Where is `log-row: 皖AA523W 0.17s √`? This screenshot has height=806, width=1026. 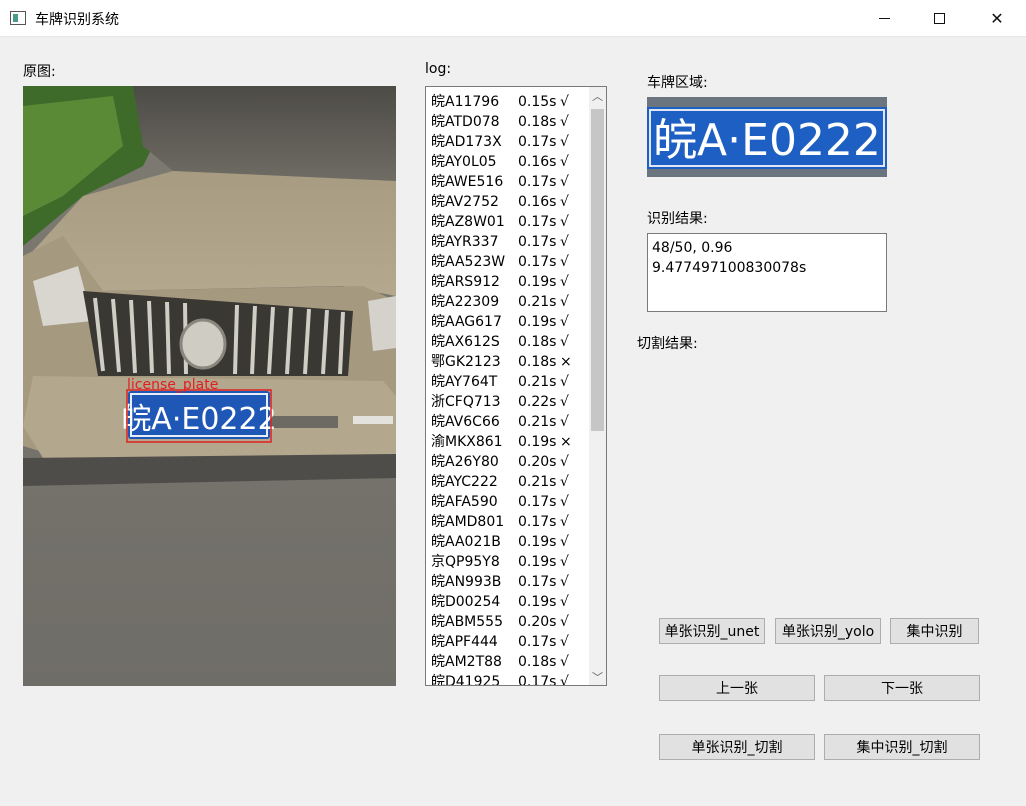
log-row: 皖AA523W 0.17s √ is located at coordinates (507, 262).